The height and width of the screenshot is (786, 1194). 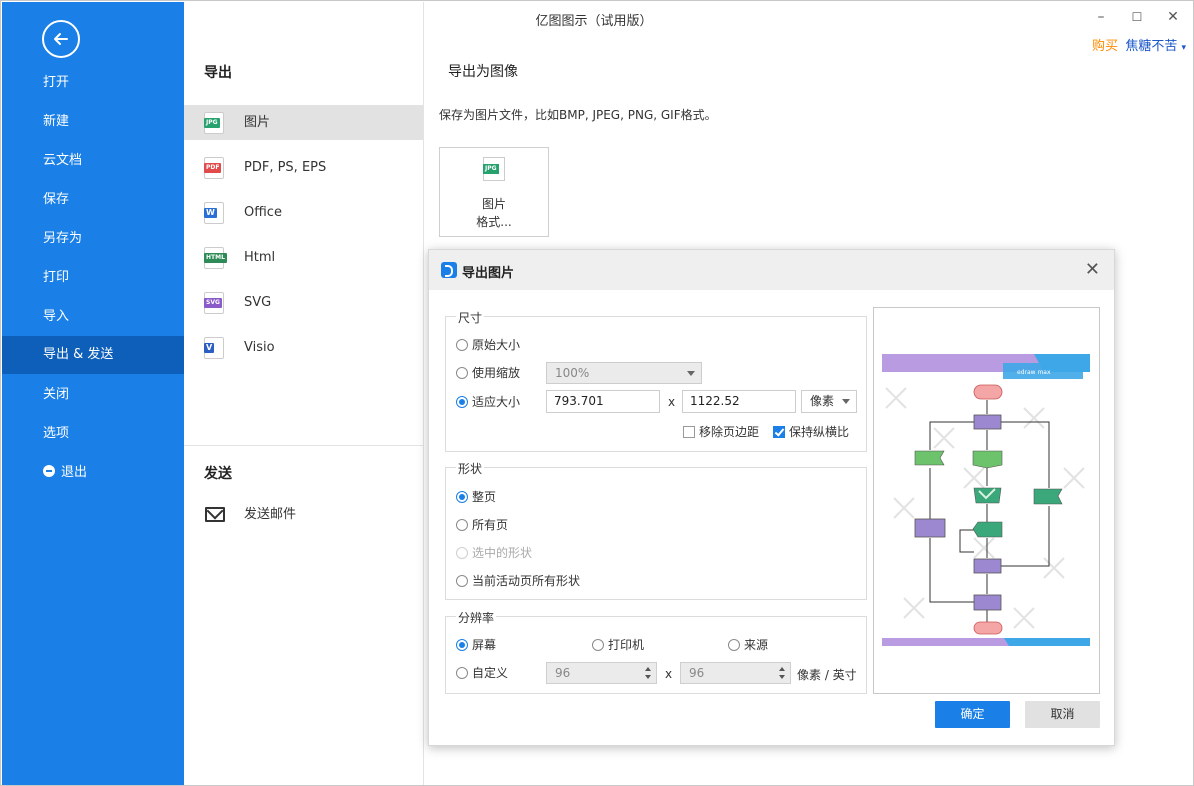 What do you see at coordinates (218, 73) in the screenshot?
I see `export-section-title: 导出` at bounding box center [218, 73].